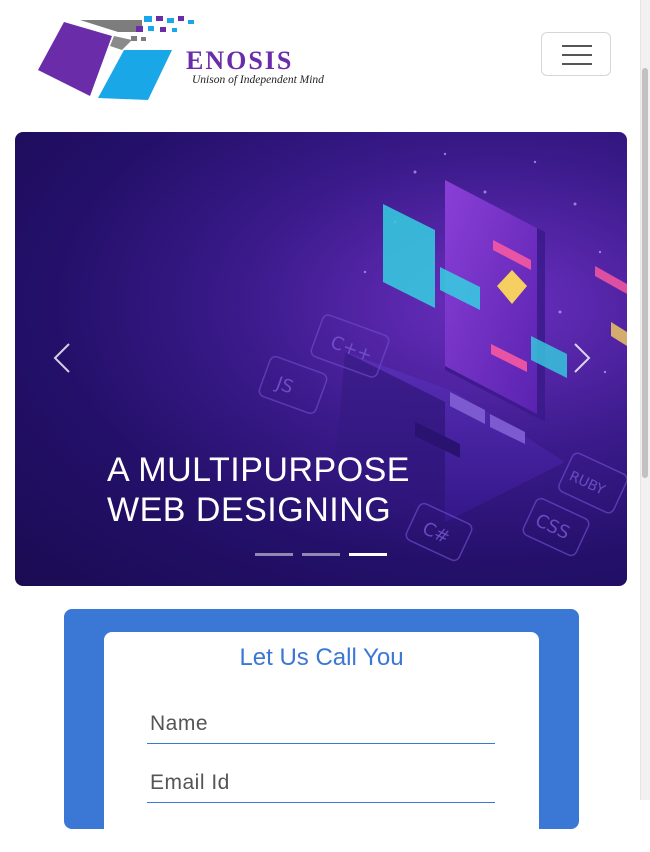 The image size is (650, 852). What do you see at coordinates (321, 783) in the screenshot?
I see `email-input` at bounding box center [321, 783].